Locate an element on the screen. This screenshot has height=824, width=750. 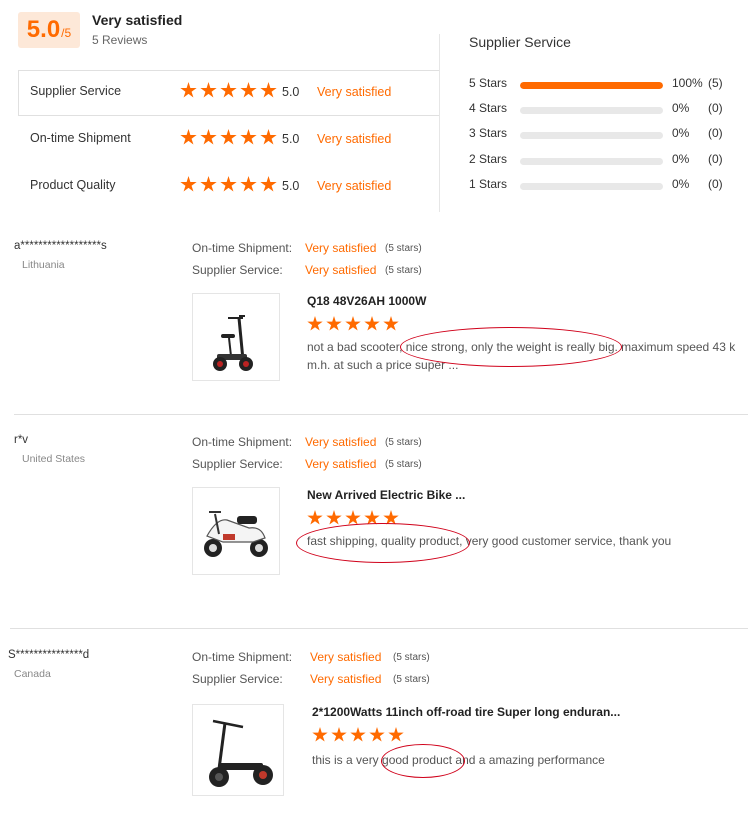
breakdown-row-1: 1 Stars 0% (0) is located at coordinates (604, 186).